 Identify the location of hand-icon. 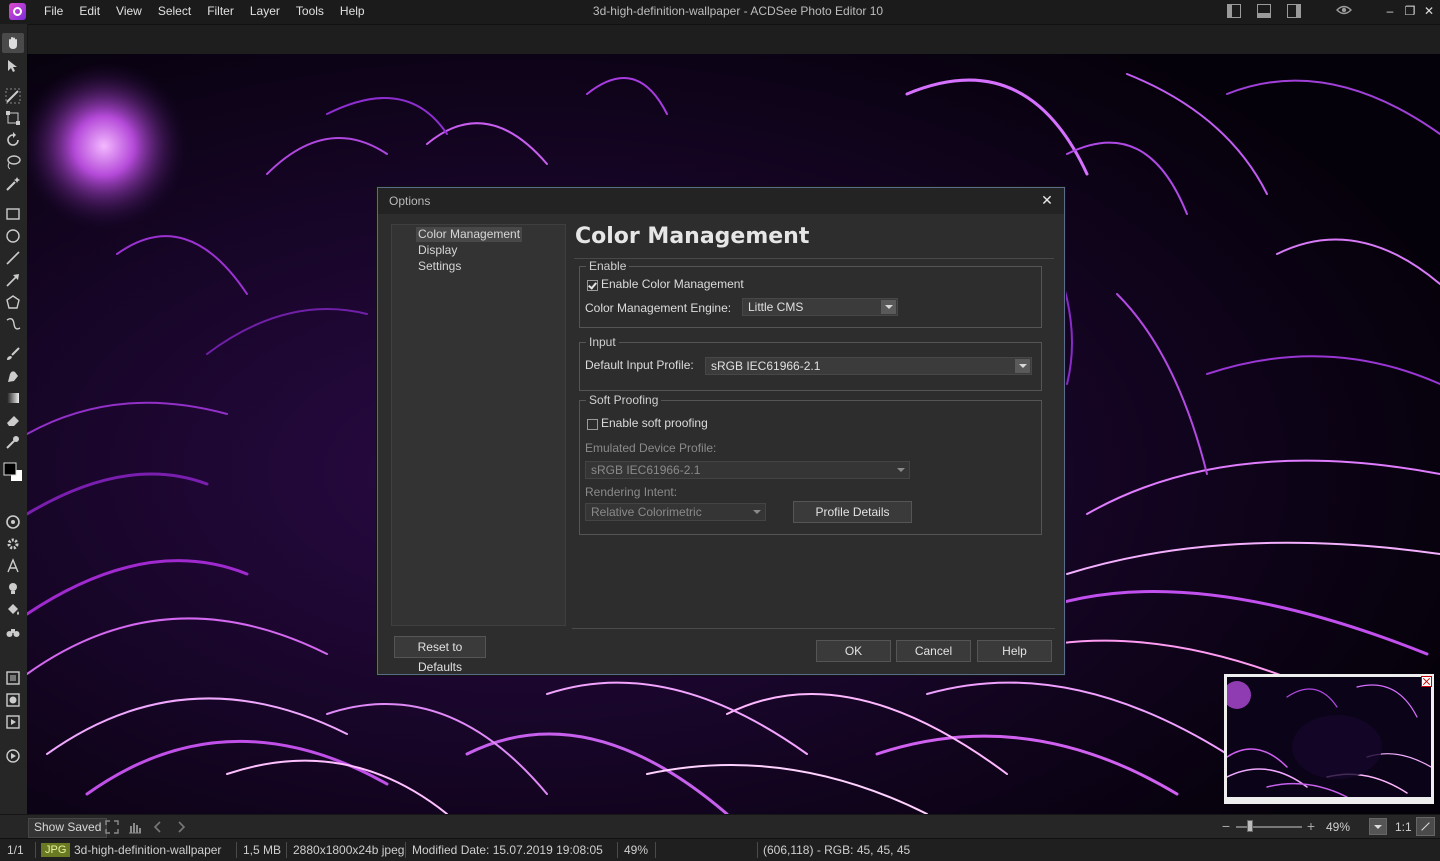
(13, 43).